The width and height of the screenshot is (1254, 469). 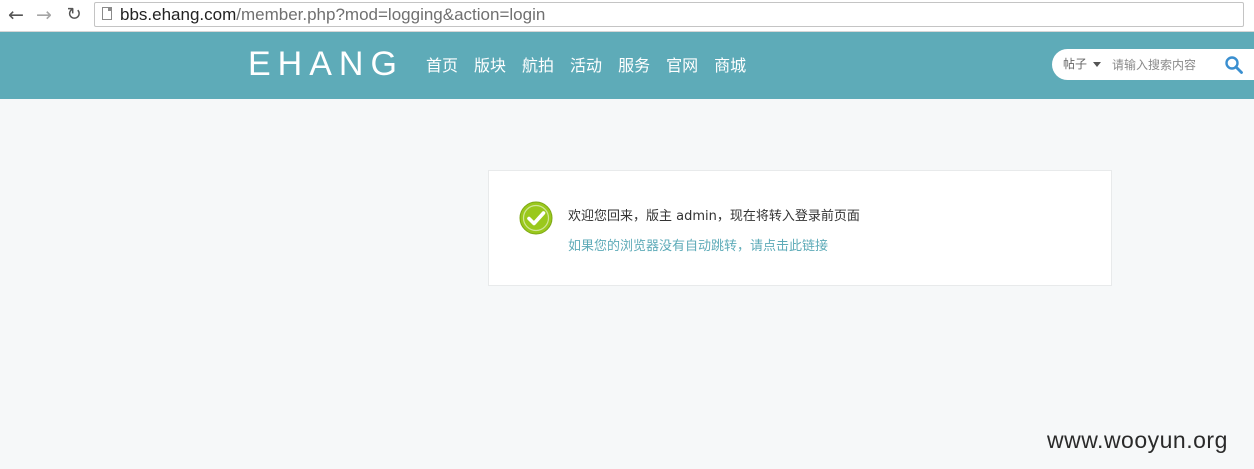 What do you see at coordinates (74, 15) in the screenshot?
I see `reload-icon: ↻` at bounding box center [74, 15].